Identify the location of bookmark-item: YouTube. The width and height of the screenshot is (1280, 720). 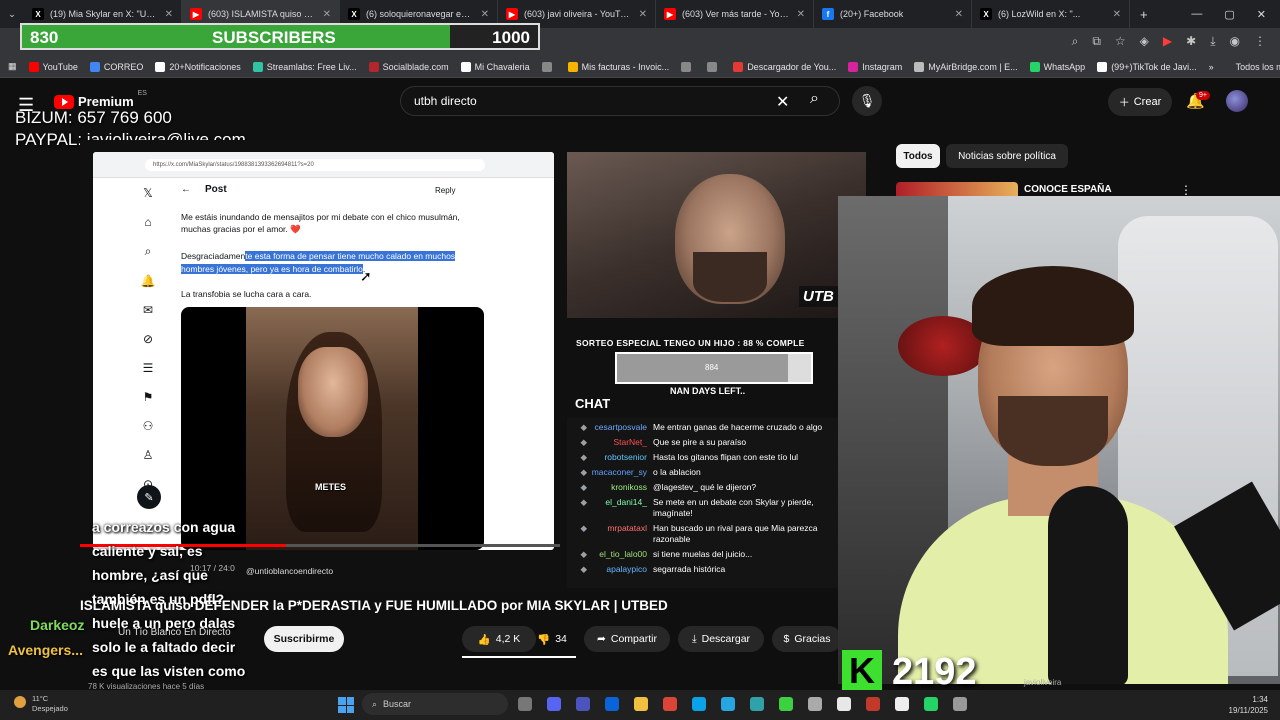
(53, 66).